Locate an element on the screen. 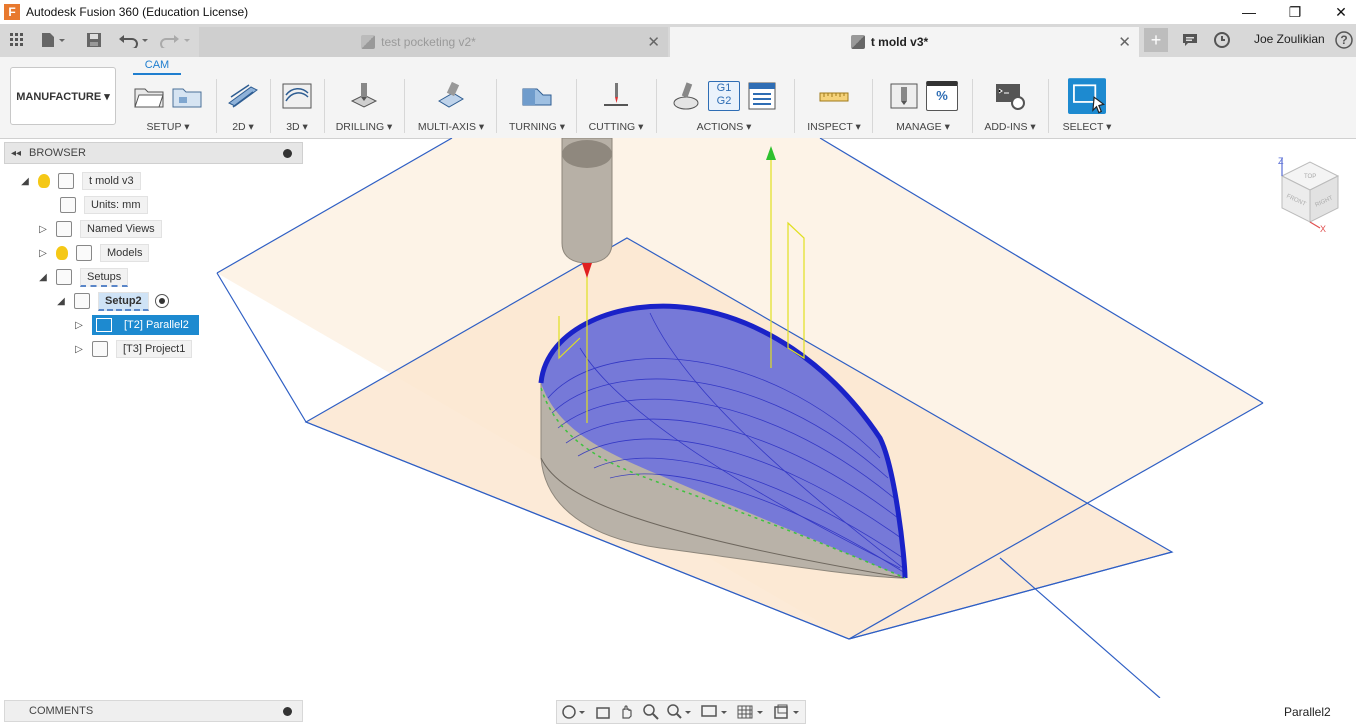 This screenshot has height=726, width=1356. minimize-button: — is located at coordinates (1249, 12).